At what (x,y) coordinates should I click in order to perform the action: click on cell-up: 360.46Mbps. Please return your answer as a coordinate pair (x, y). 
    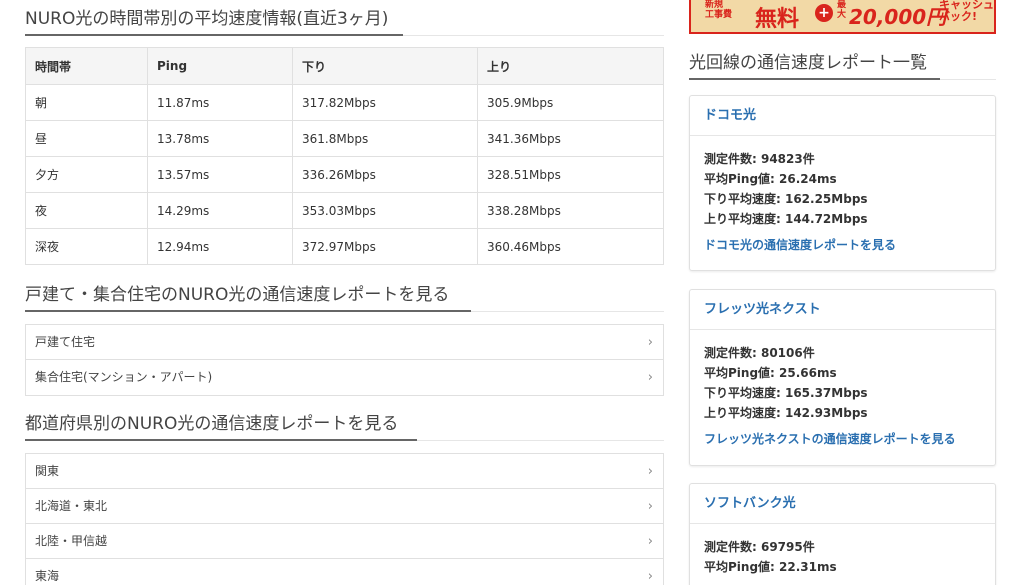
    Looking at the image, I should click on (570, 246).